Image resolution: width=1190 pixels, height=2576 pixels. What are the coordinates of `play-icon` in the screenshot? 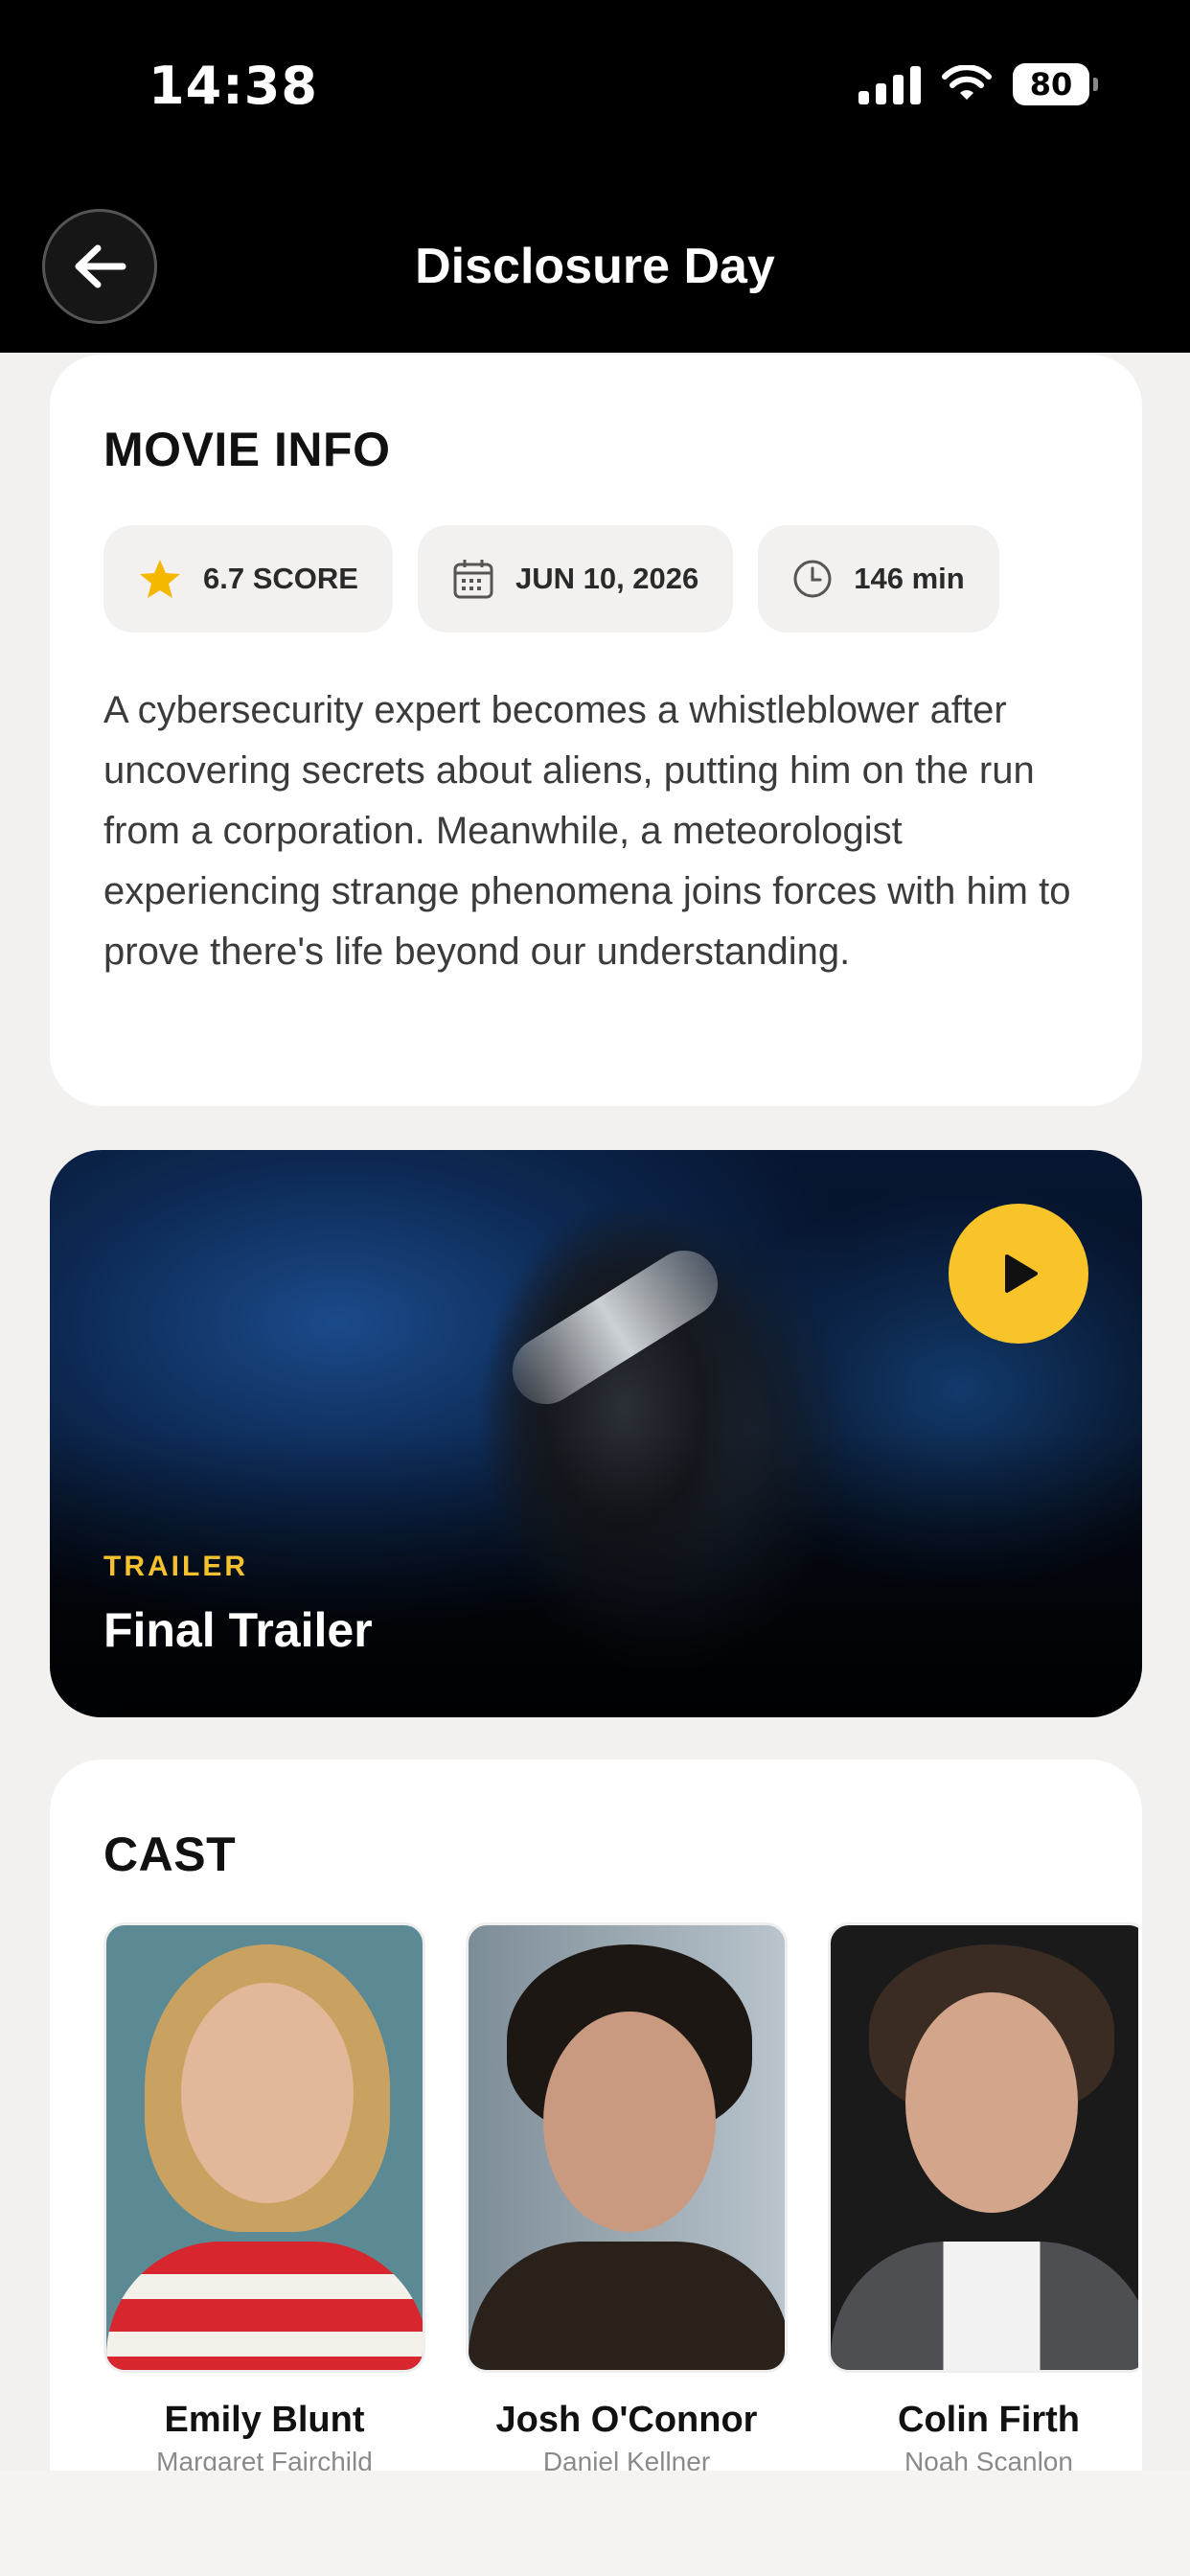 It's located at (1021, 1273).